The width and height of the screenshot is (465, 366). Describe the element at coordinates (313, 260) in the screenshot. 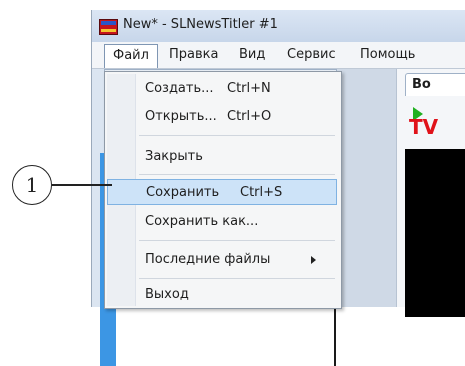

I see `submenu-arrow-icon` at that location.